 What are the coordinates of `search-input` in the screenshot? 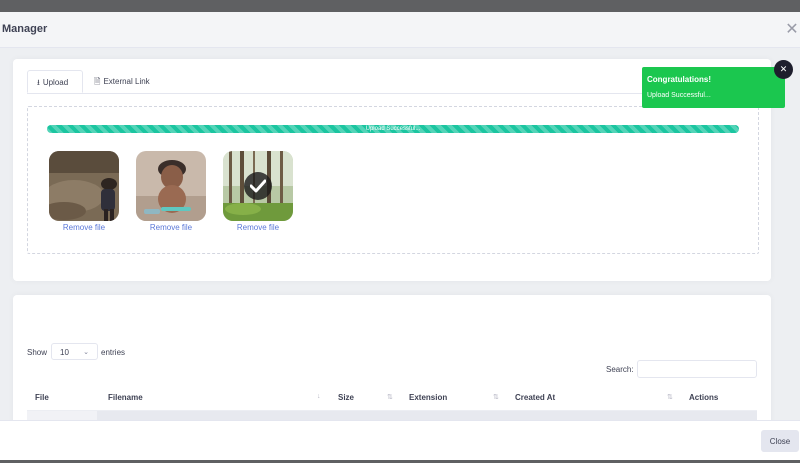 It's located at (697, 369).